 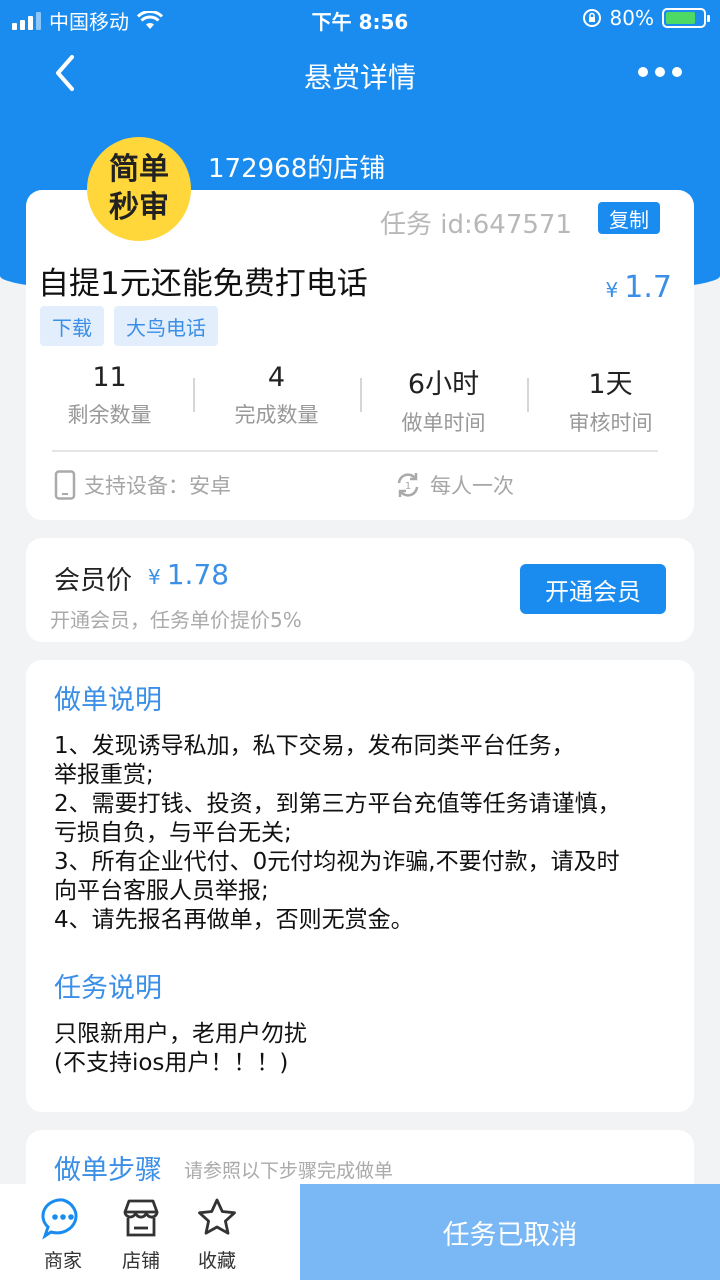 I want to click on stat-label: 做单时间, so click(x=443, y=423).